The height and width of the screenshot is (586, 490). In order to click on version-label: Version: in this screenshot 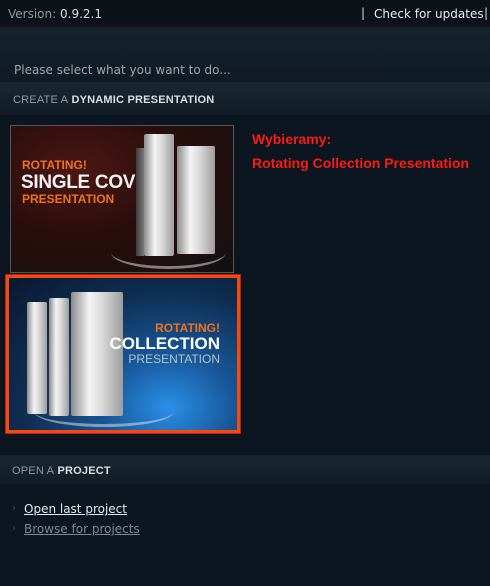, I will do `click(32, 14)`.